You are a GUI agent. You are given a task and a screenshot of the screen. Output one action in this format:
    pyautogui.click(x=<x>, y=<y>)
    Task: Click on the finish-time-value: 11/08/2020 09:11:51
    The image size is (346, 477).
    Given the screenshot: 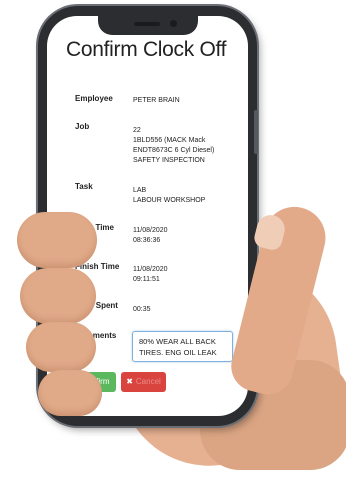 What is the action you would take?
    pyautogui.click(x=188, y=275)
    